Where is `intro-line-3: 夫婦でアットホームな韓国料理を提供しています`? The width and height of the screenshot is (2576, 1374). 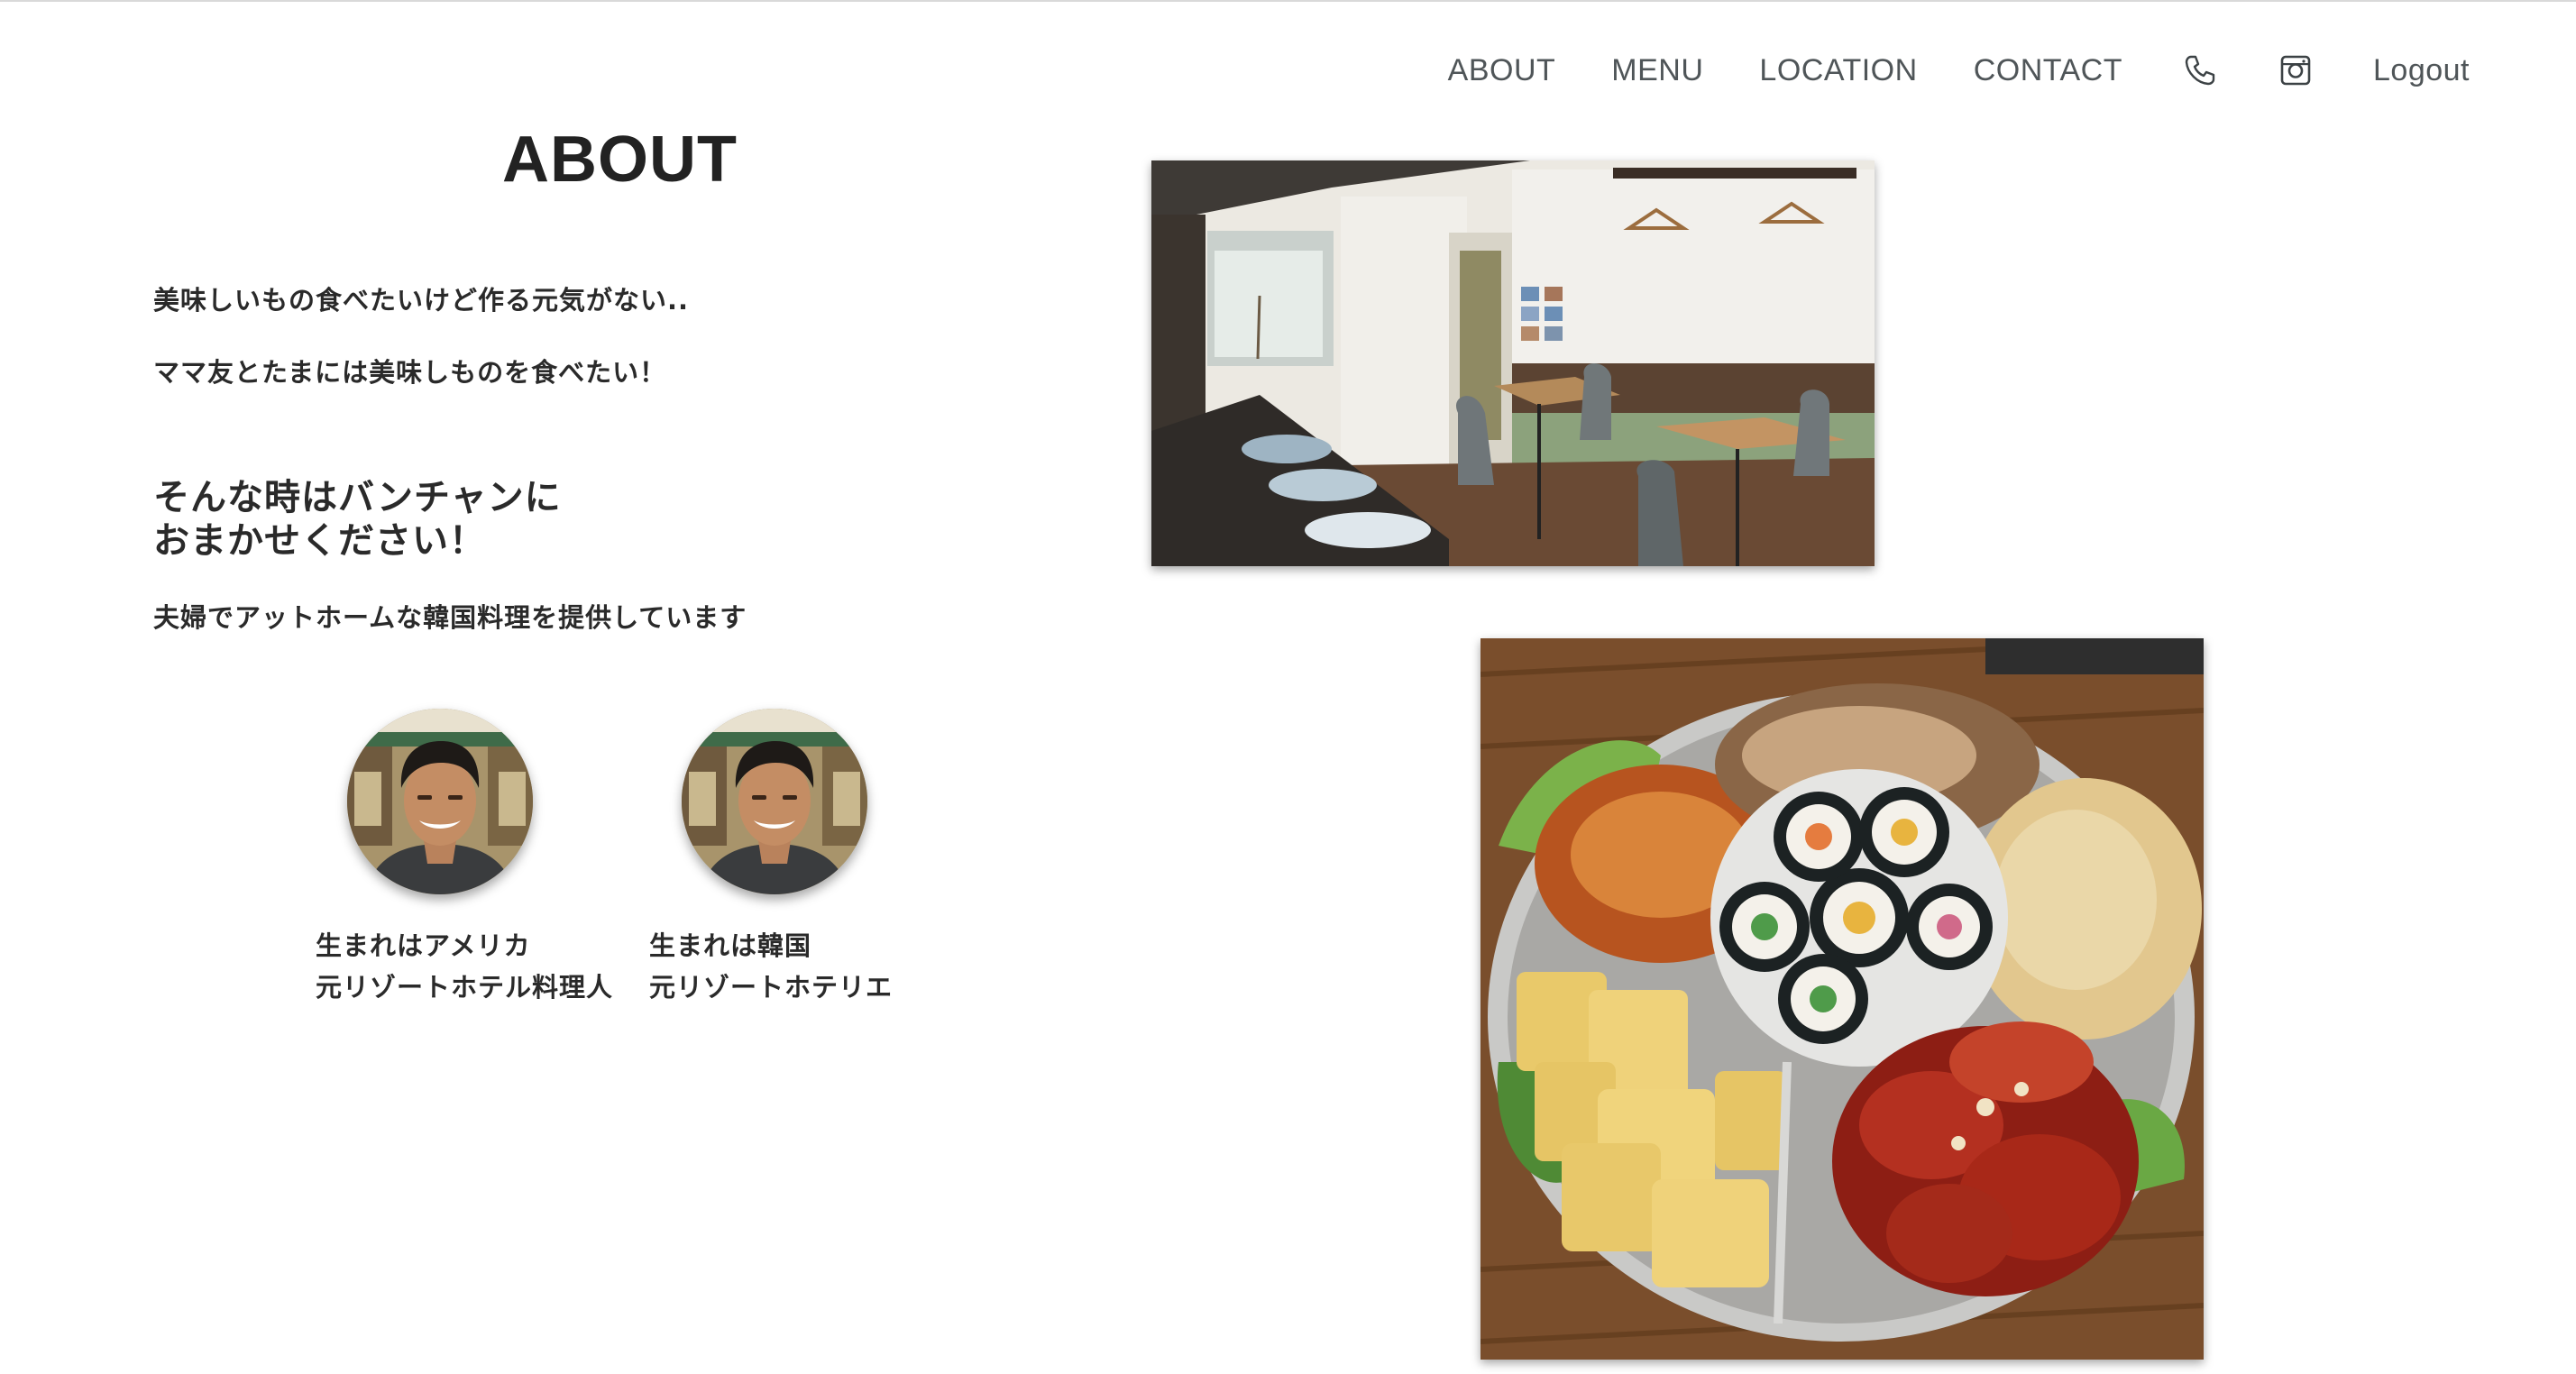
intro-line-3: 夫婦でアットホームな韓国料理を提供しています is located at coordinates (450, 617).